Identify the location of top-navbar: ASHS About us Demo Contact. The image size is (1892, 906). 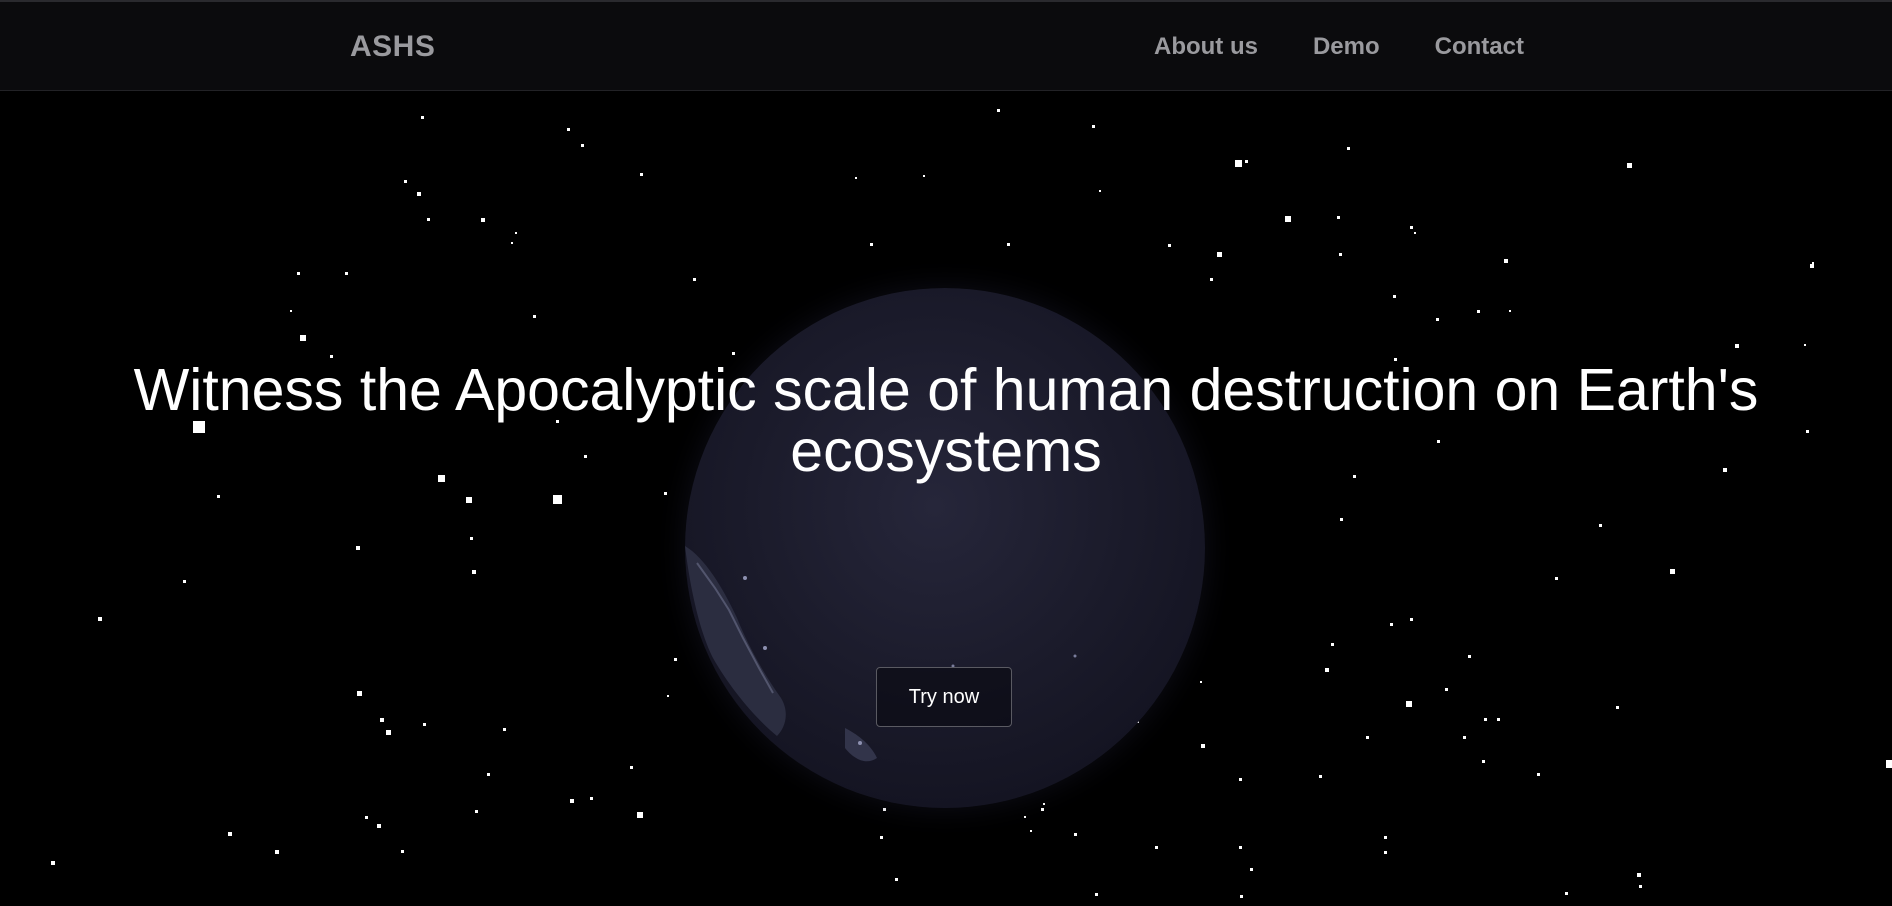
(946, 45).